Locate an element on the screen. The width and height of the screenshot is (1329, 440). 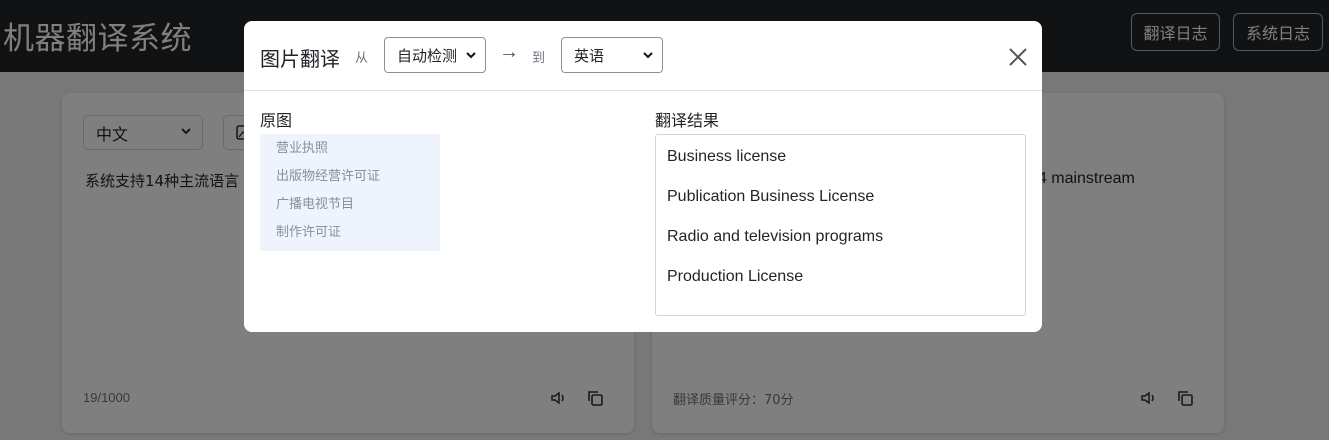
arrow-icon: → is located at coordinates (509, 52).